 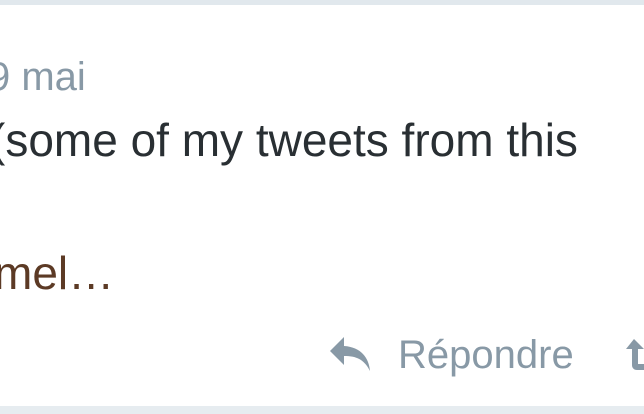 I want to click on tweet-text: (some of my tweets from this, so click(x=289, y=140).